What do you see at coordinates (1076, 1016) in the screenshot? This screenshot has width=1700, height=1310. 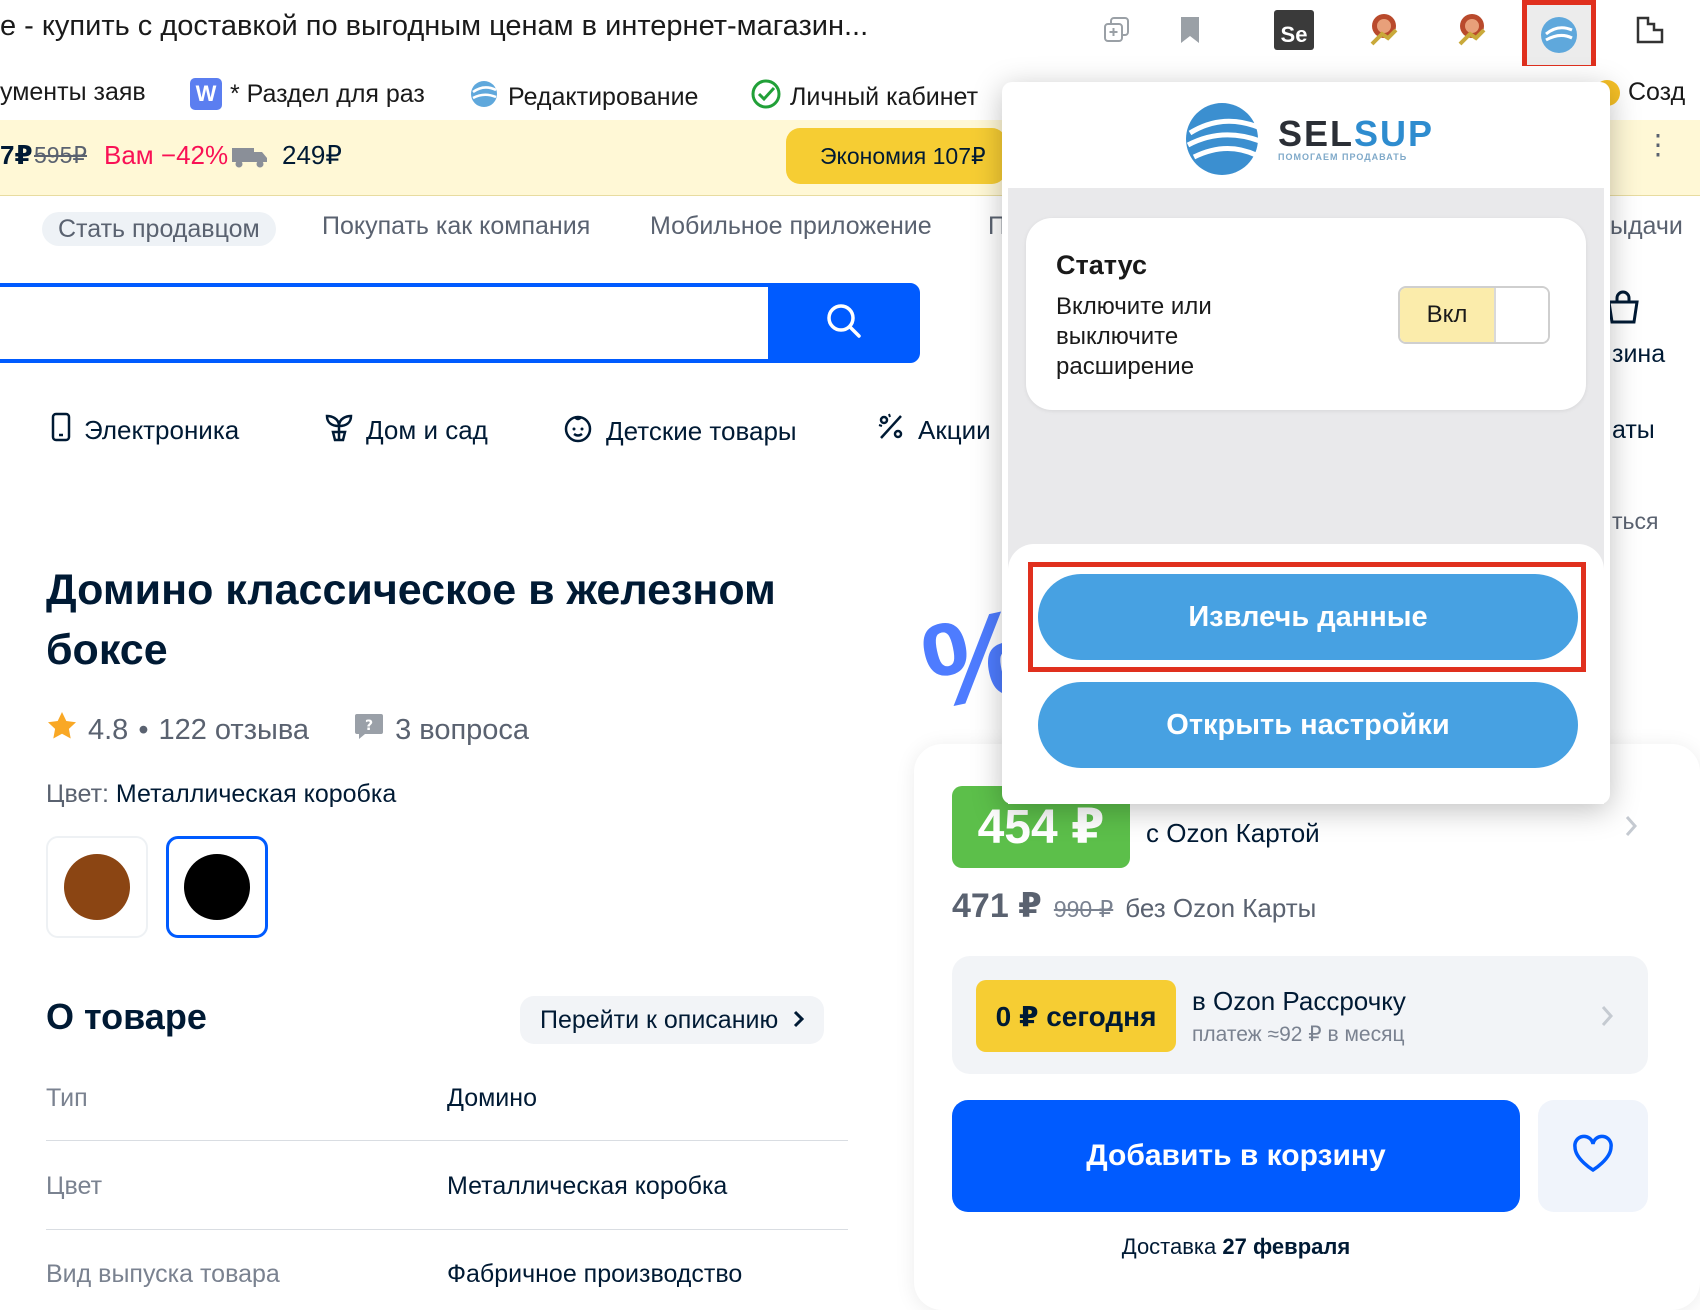 I see `zero-today-badge: 0 ₽ сегодня` at bounding box center [1076, 1016].